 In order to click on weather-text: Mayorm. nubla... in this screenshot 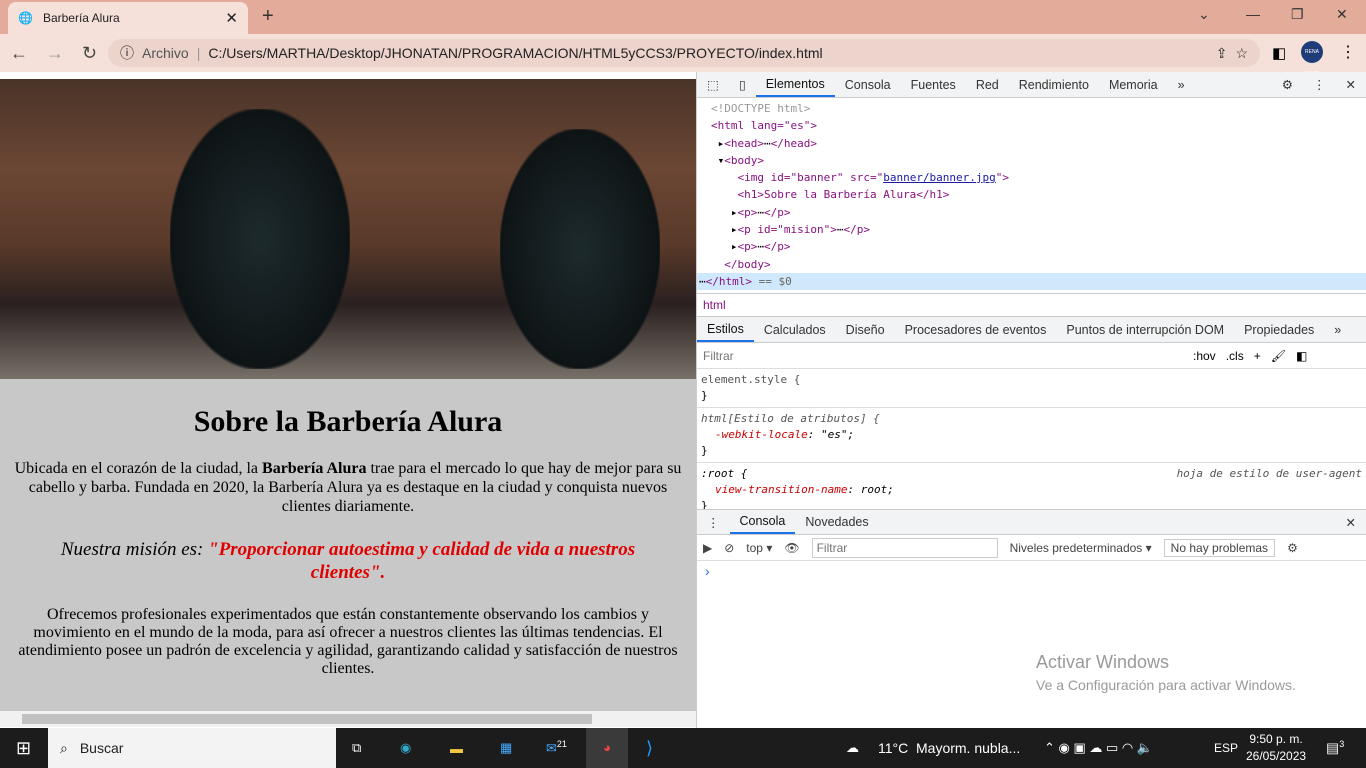, I will do `click(968, 748)`.